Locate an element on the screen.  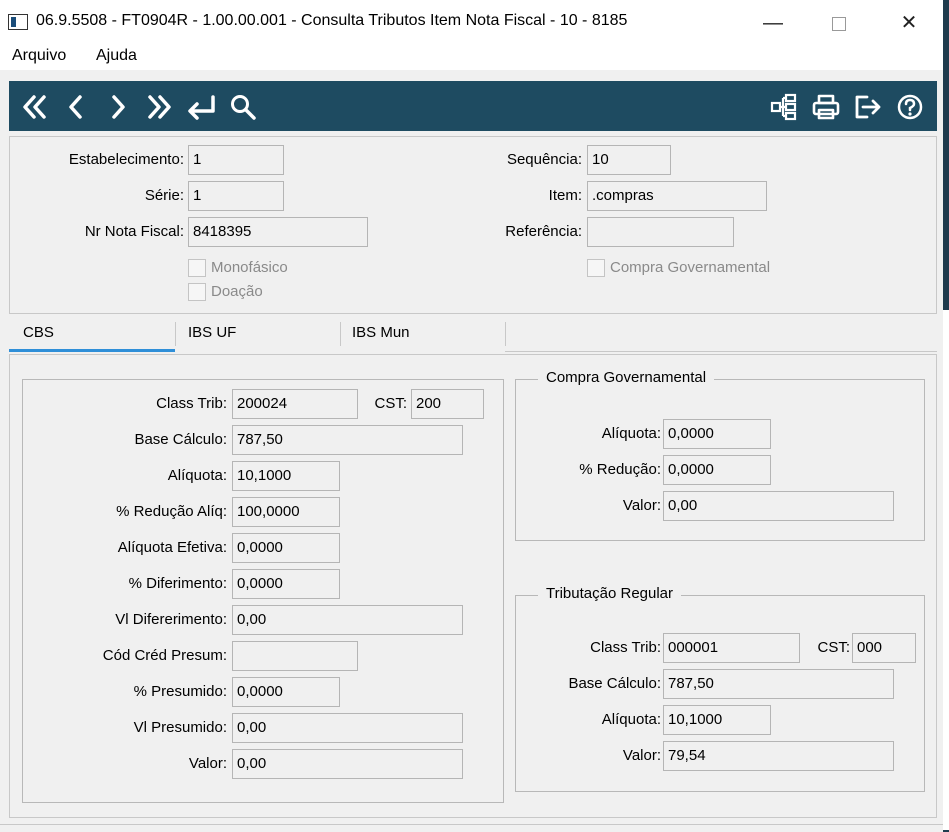
tr-aliquota-field: 10,1000 is located at coordinates (717, 720).